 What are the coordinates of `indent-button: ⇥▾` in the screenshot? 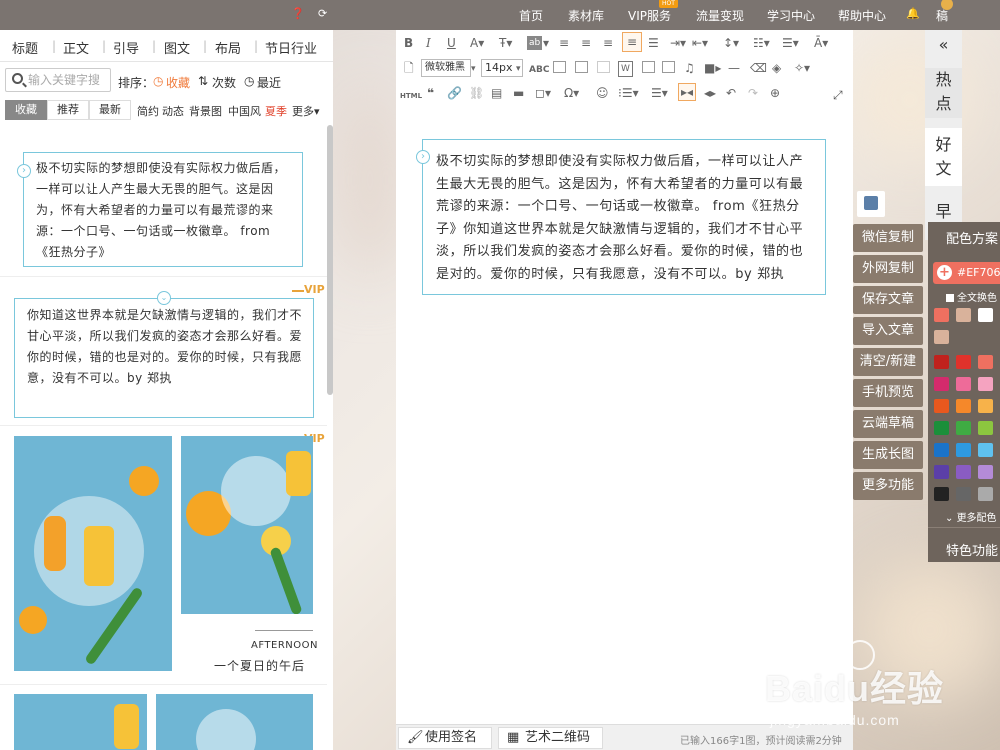 It's located at (678, 43).